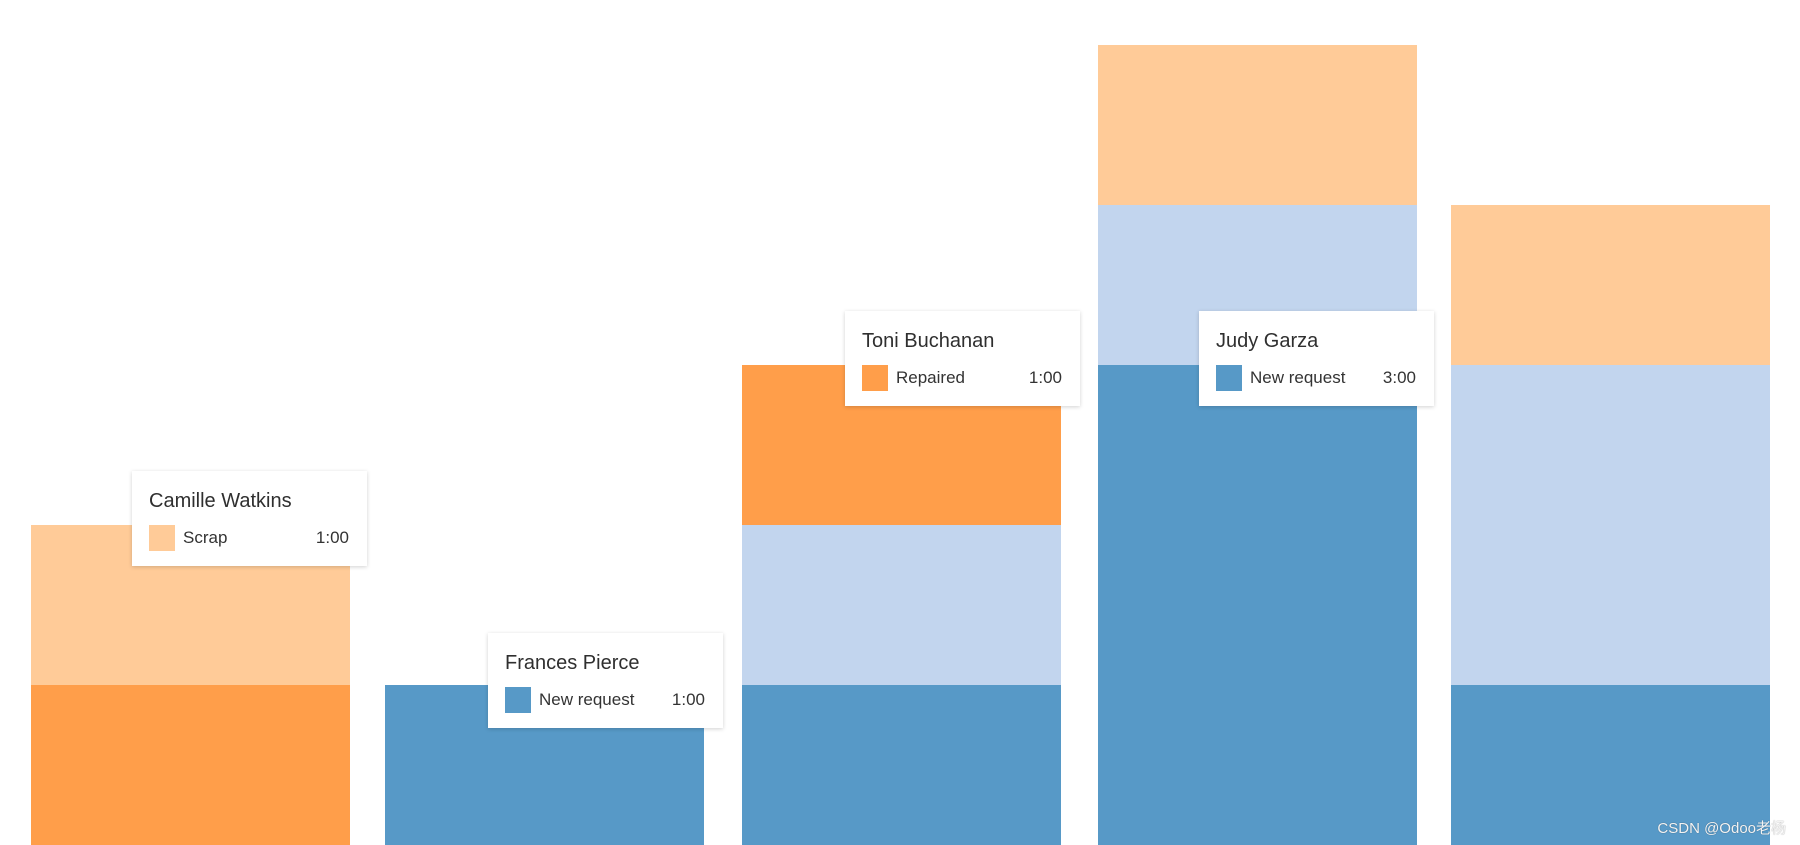 The height and width of the screenshot is (845, 1800). I want to click on bar-group-toni-buchanan, so click(901, 605).